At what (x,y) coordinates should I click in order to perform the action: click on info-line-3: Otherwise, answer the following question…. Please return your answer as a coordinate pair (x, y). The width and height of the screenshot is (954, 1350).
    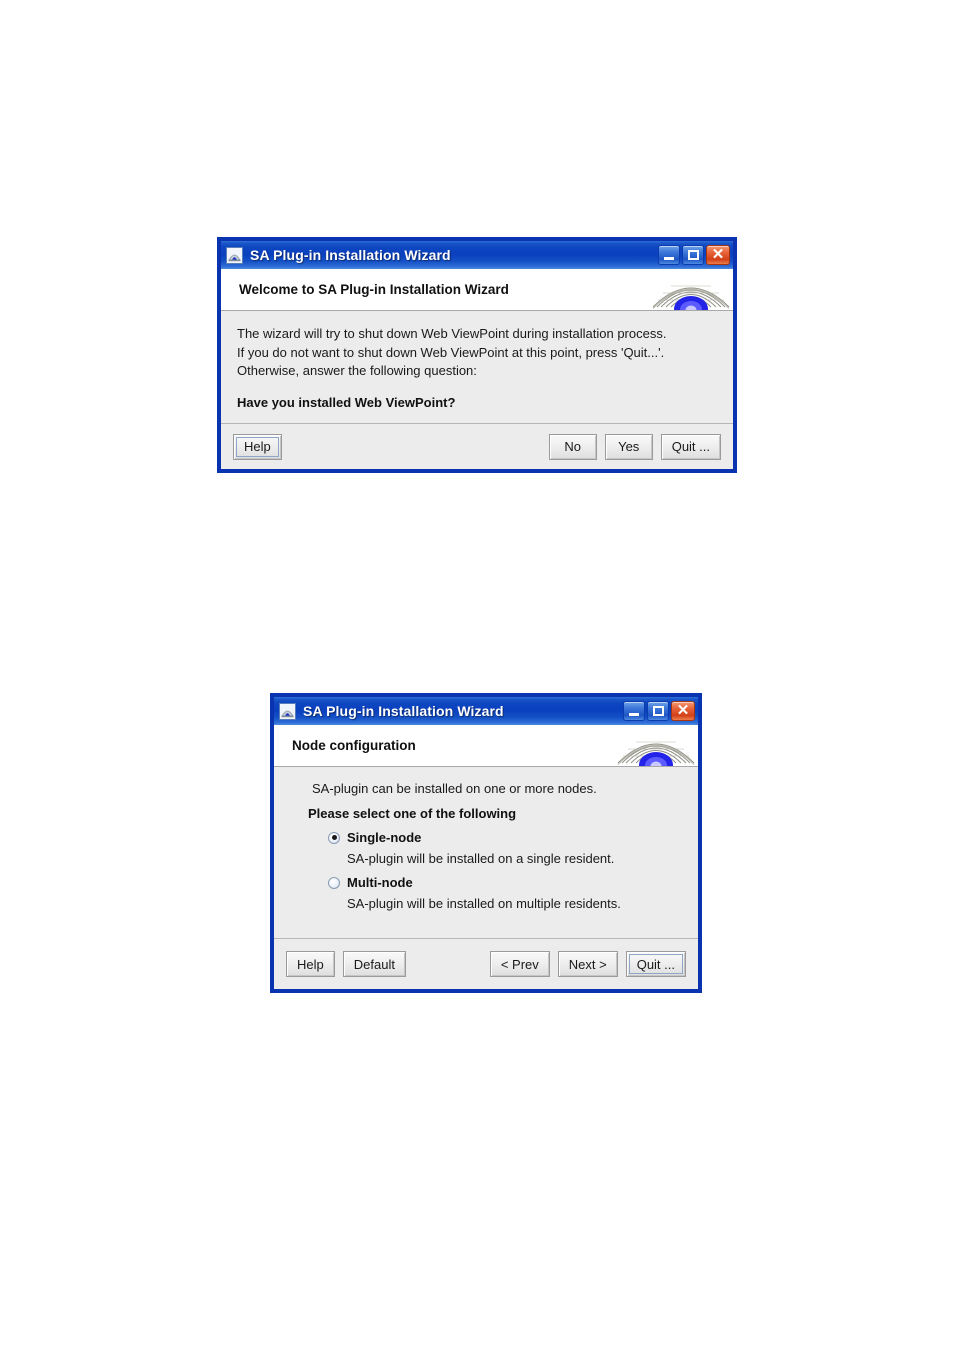
    Looking at the image, I should click on (357, 370).